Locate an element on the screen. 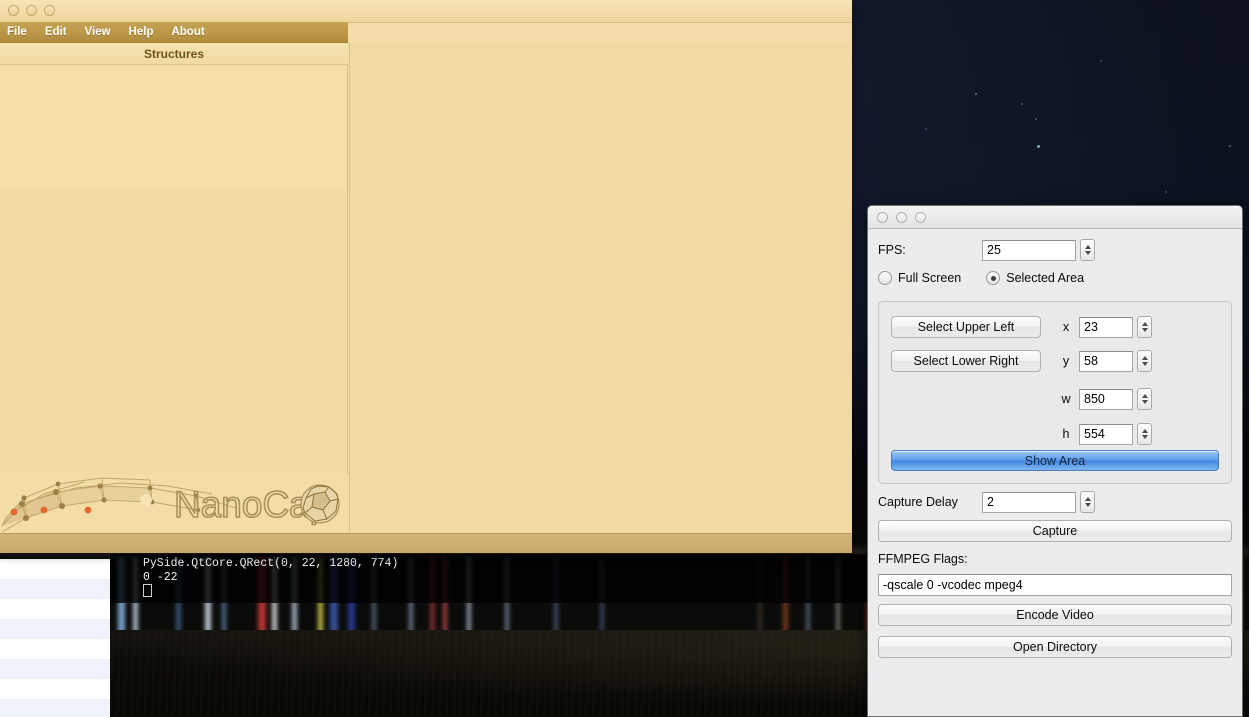 Image resolution: width=1249 pixels, height=717 pixels. h-input: 554 is located at coordinates (1106, 434).